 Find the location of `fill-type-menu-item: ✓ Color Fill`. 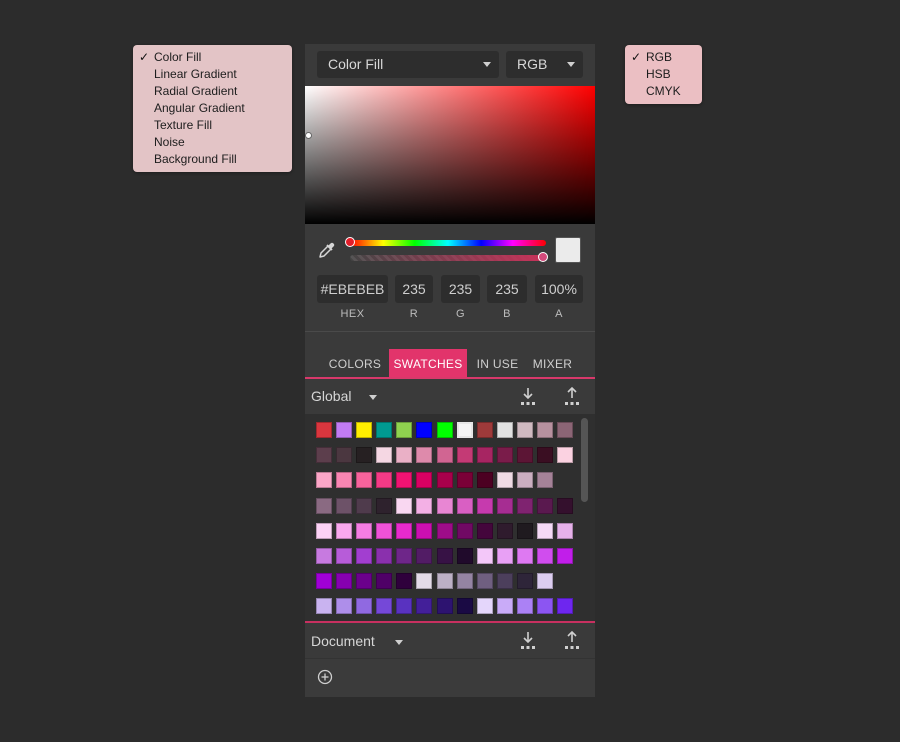

fill-type-menu-item: ✓ Color Fill is located at coordinates (212, 57).